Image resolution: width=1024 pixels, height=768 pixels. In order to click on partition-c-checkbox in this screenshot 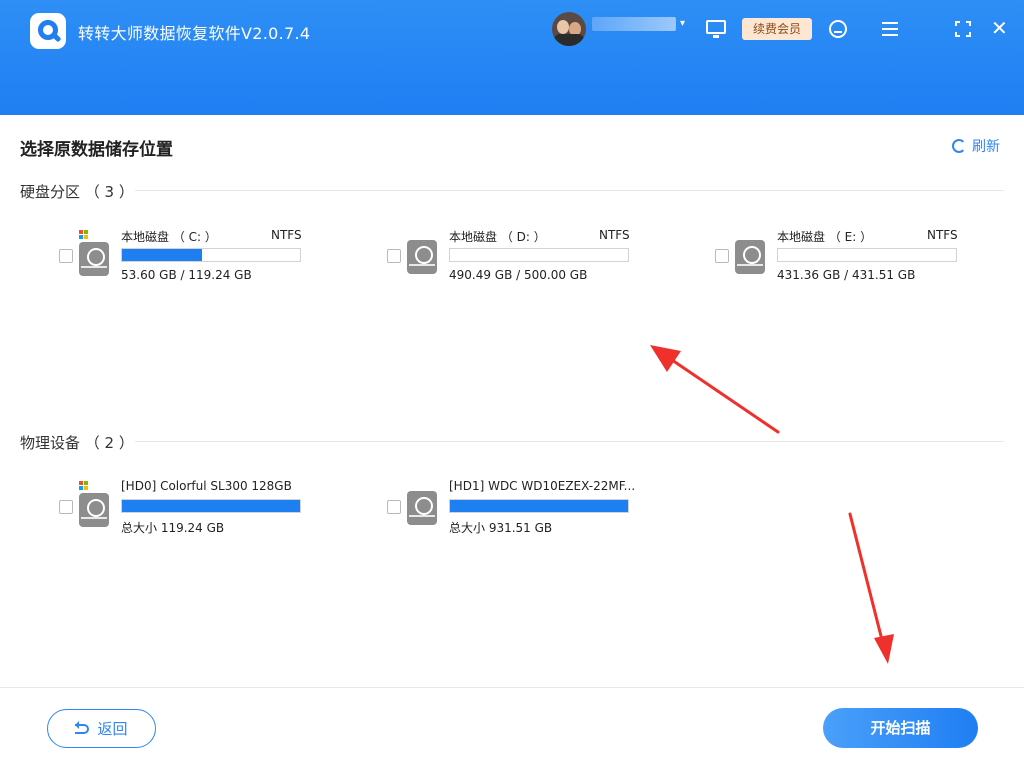, I will do `click(66, 256)`.